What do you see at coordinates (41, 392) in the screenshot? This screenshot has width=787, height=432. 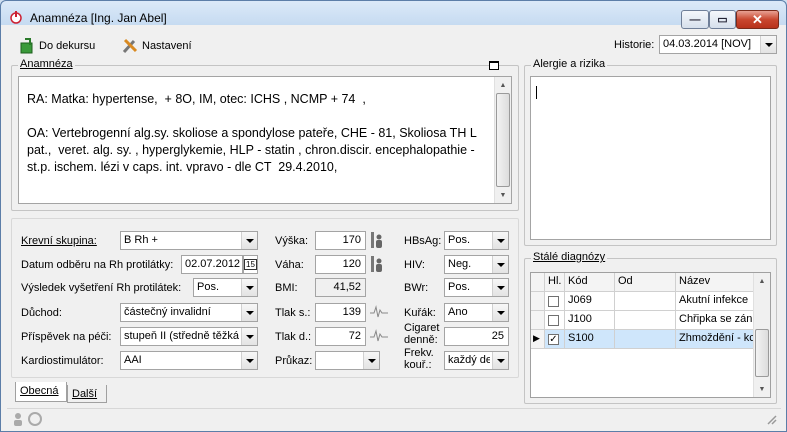 I see `tab-obecna: Obecná` at bounding box center [41, 392].